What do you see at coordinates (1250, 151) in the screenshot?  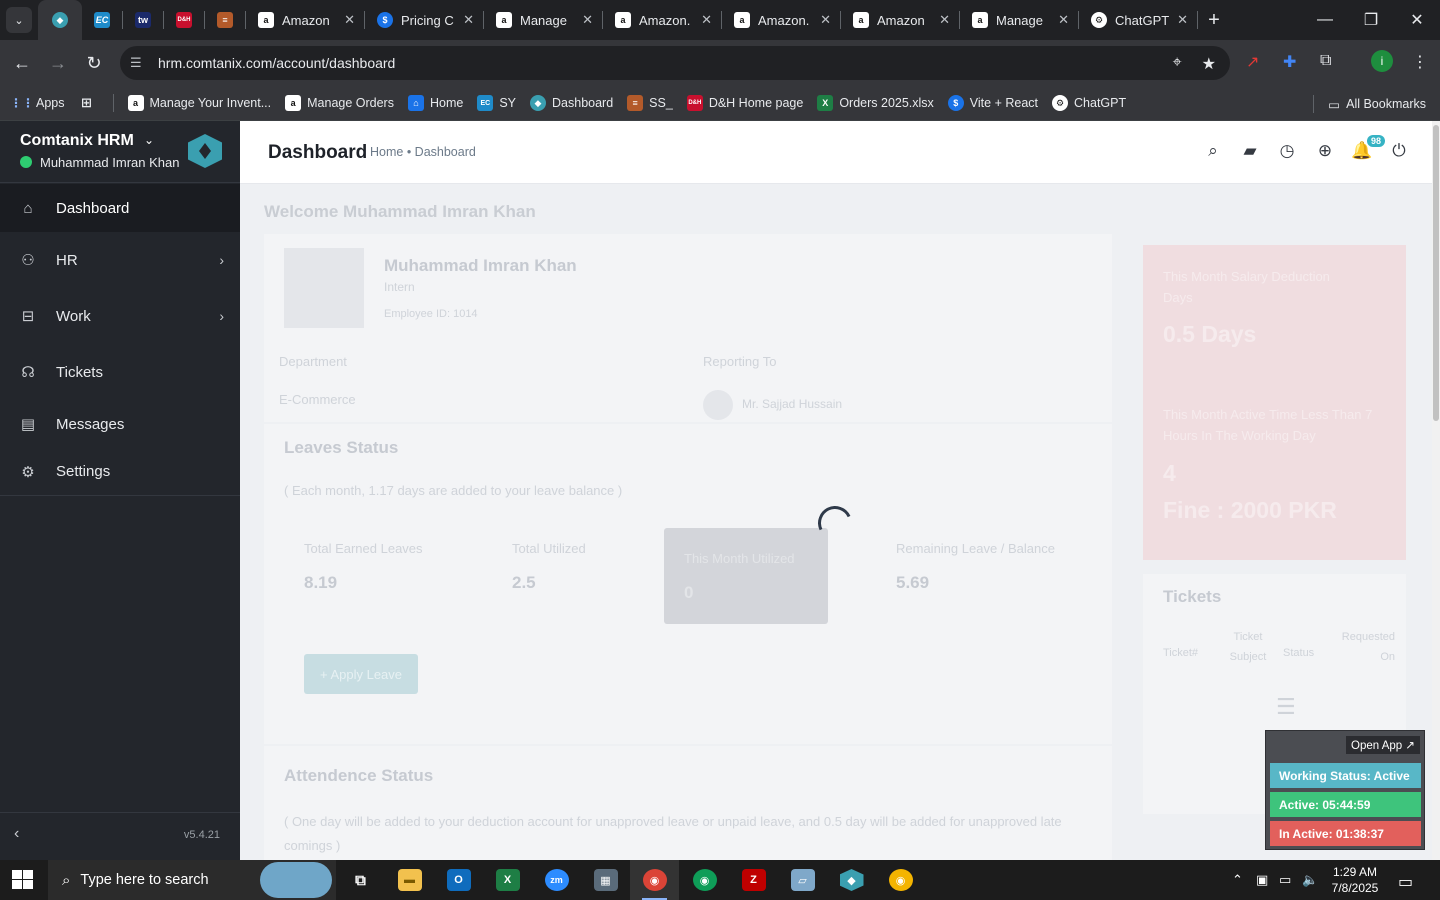 I see `notes-icon: ▰` at bounding box center [1250, 151].